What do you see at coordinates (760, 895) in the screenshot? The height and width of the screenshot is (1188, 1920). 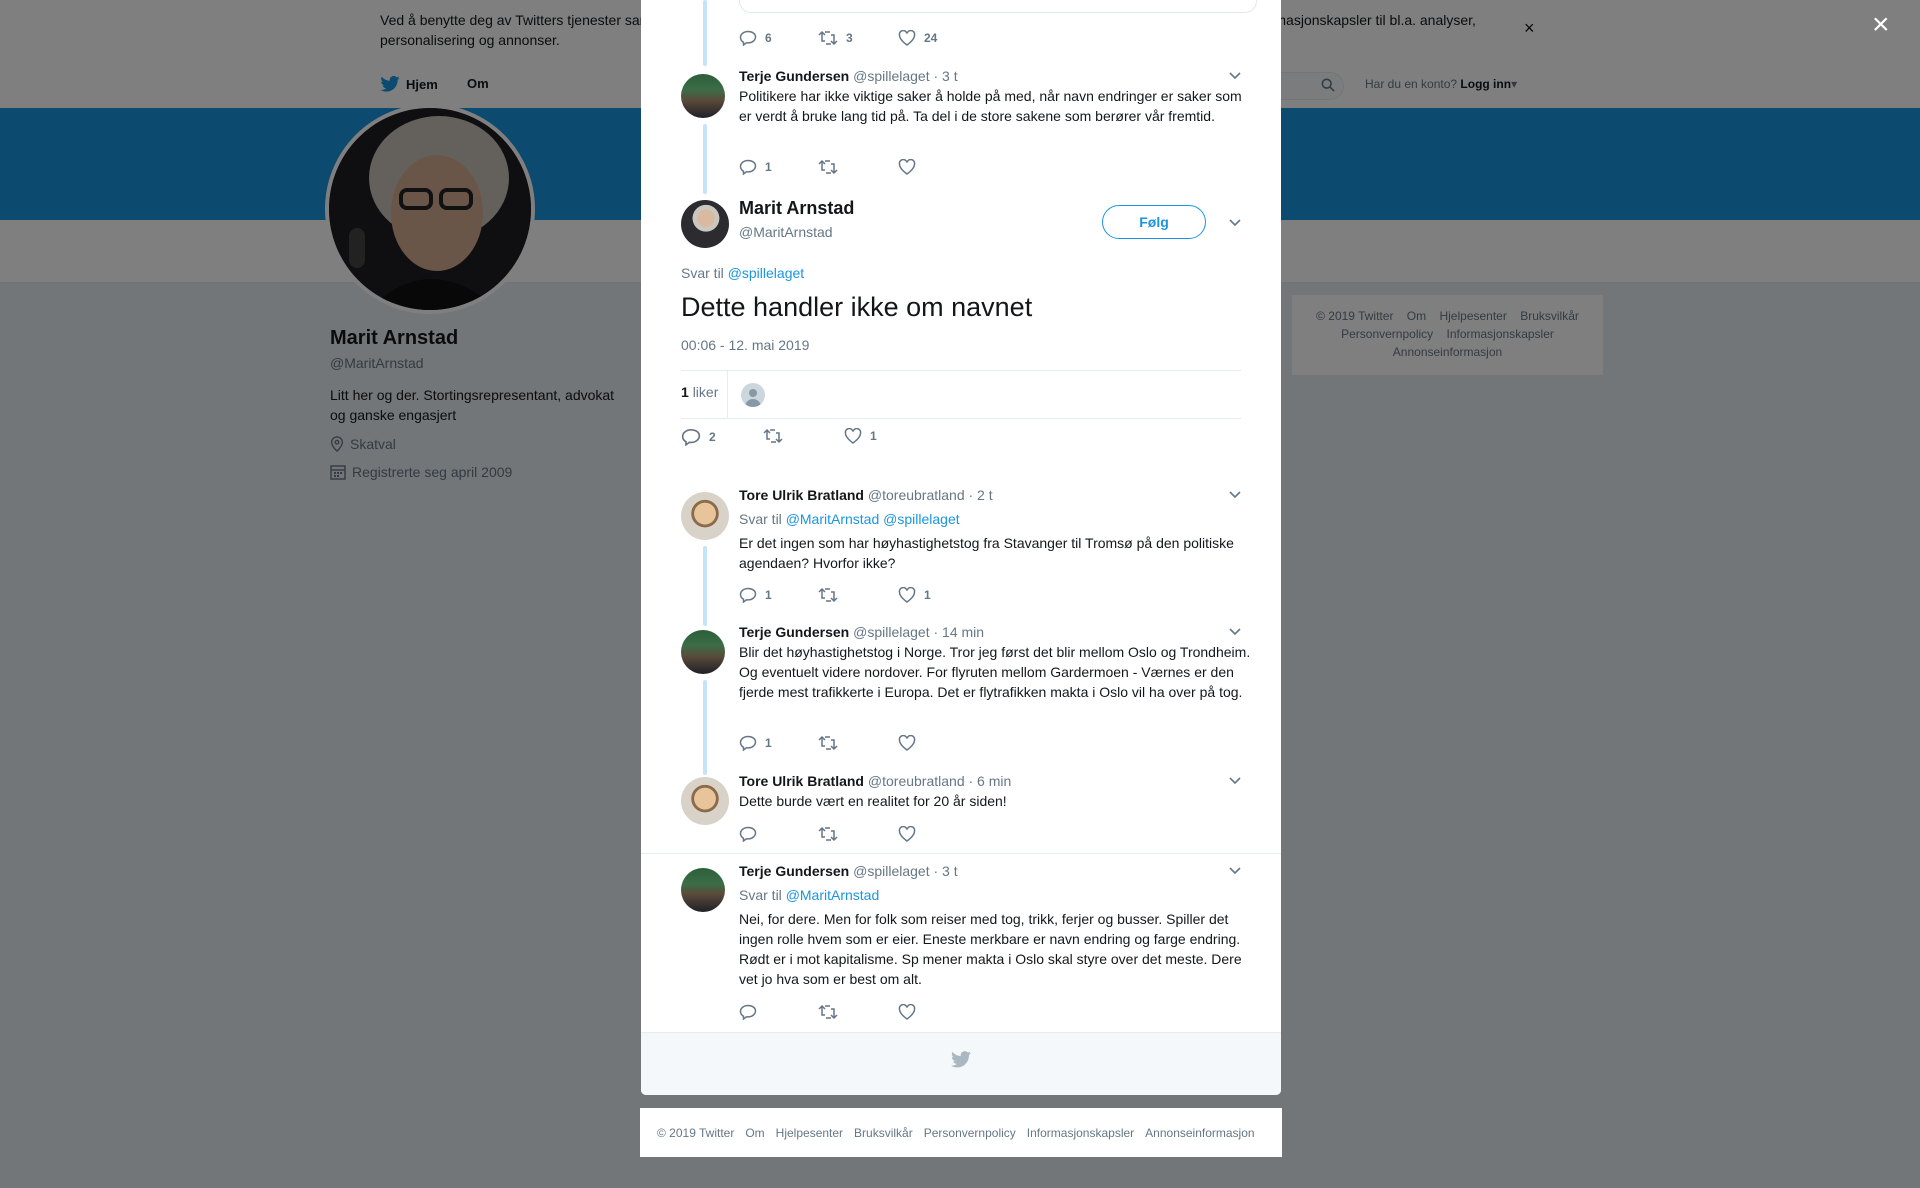 I see `reply-prefix: Svar til` at bounding box center [760, 895].